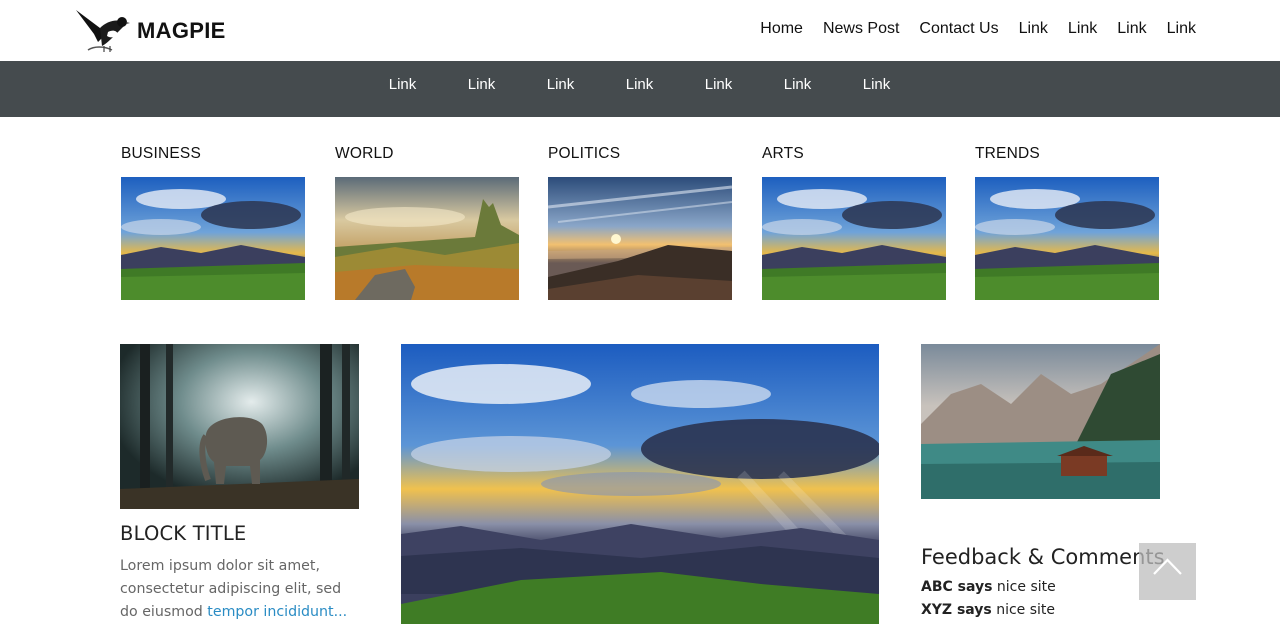  I want to click on nav-news-post: News Post, so click(861, 29).